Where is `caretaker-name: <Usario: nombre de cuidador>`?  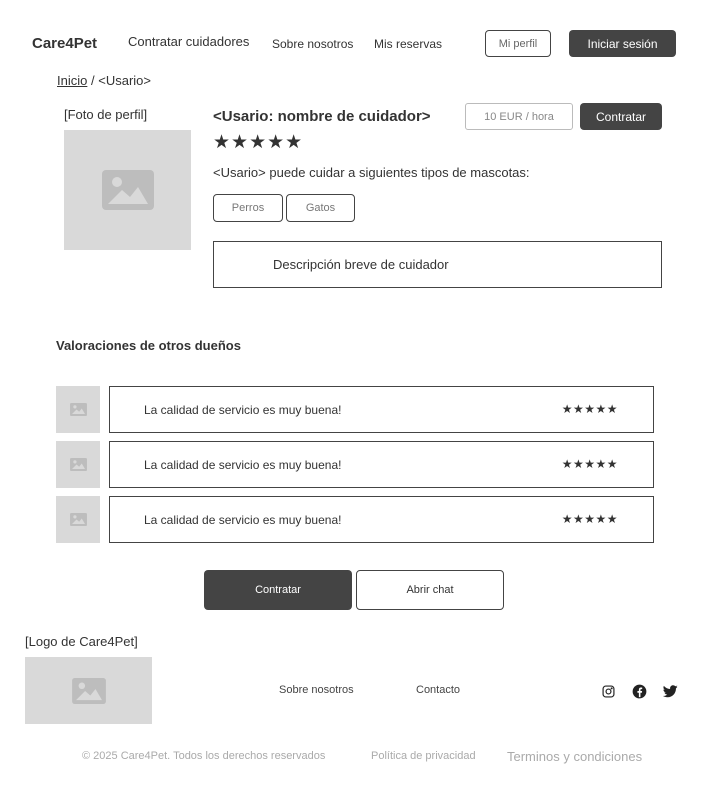
caretaker-name: <Usario: nombre de cuidador> is located at coordinates (322, 116).